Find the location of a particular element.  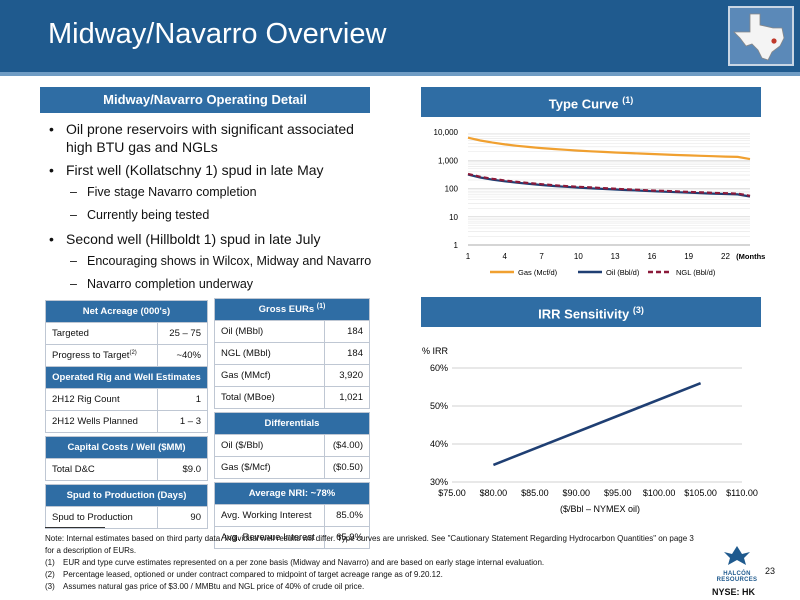

title-bar: Midway/Navarro Overview is located at coordinates (400, 36).